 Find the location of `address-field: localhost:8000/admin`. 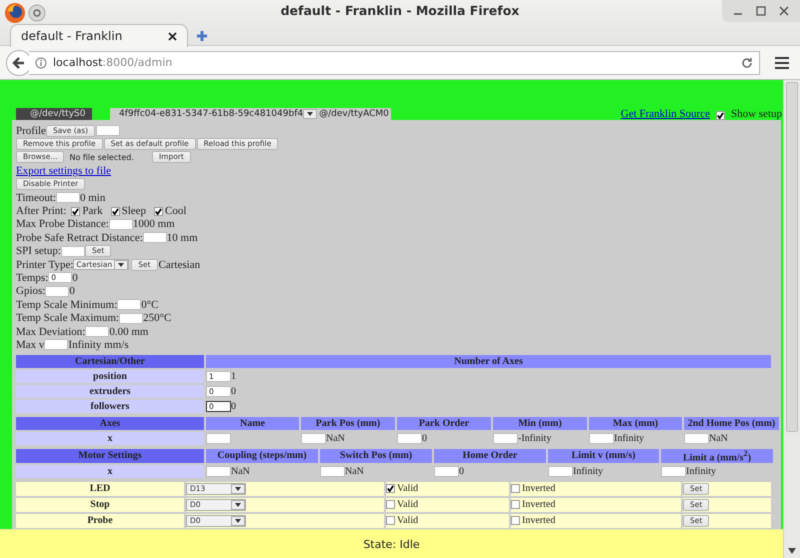

address-field: localhost:8000/admin is located at coordinates (394, 62).